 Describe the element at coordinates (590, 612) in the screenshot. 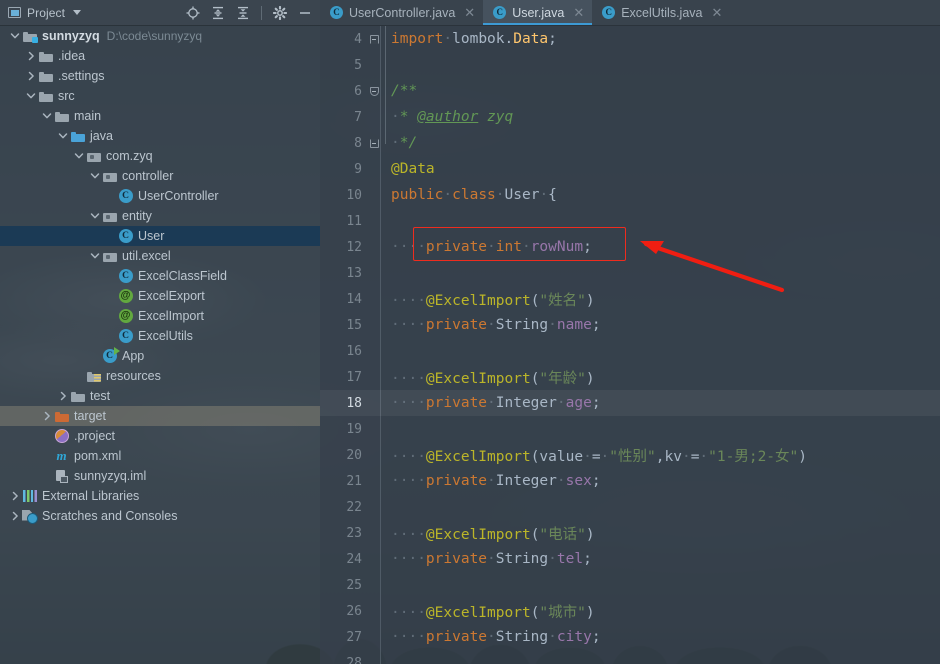

I see `token-pun: )` at that location.